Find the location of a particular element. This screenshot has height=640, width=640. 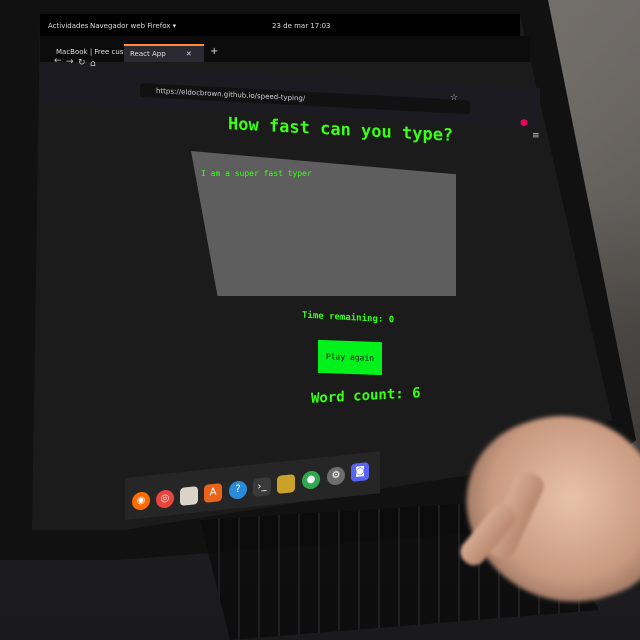

reload-icon: ↻ is located at coordinates (82, 63).